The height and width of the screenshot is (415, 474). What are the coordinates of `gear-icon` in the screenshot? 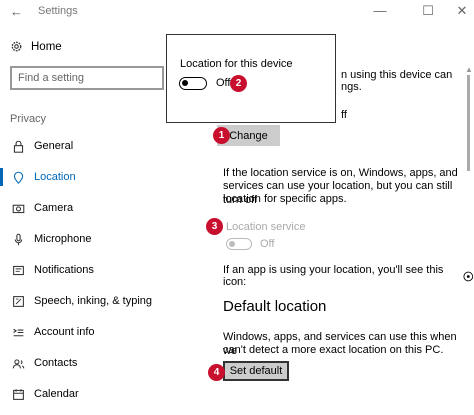 It's located at (16, 46).